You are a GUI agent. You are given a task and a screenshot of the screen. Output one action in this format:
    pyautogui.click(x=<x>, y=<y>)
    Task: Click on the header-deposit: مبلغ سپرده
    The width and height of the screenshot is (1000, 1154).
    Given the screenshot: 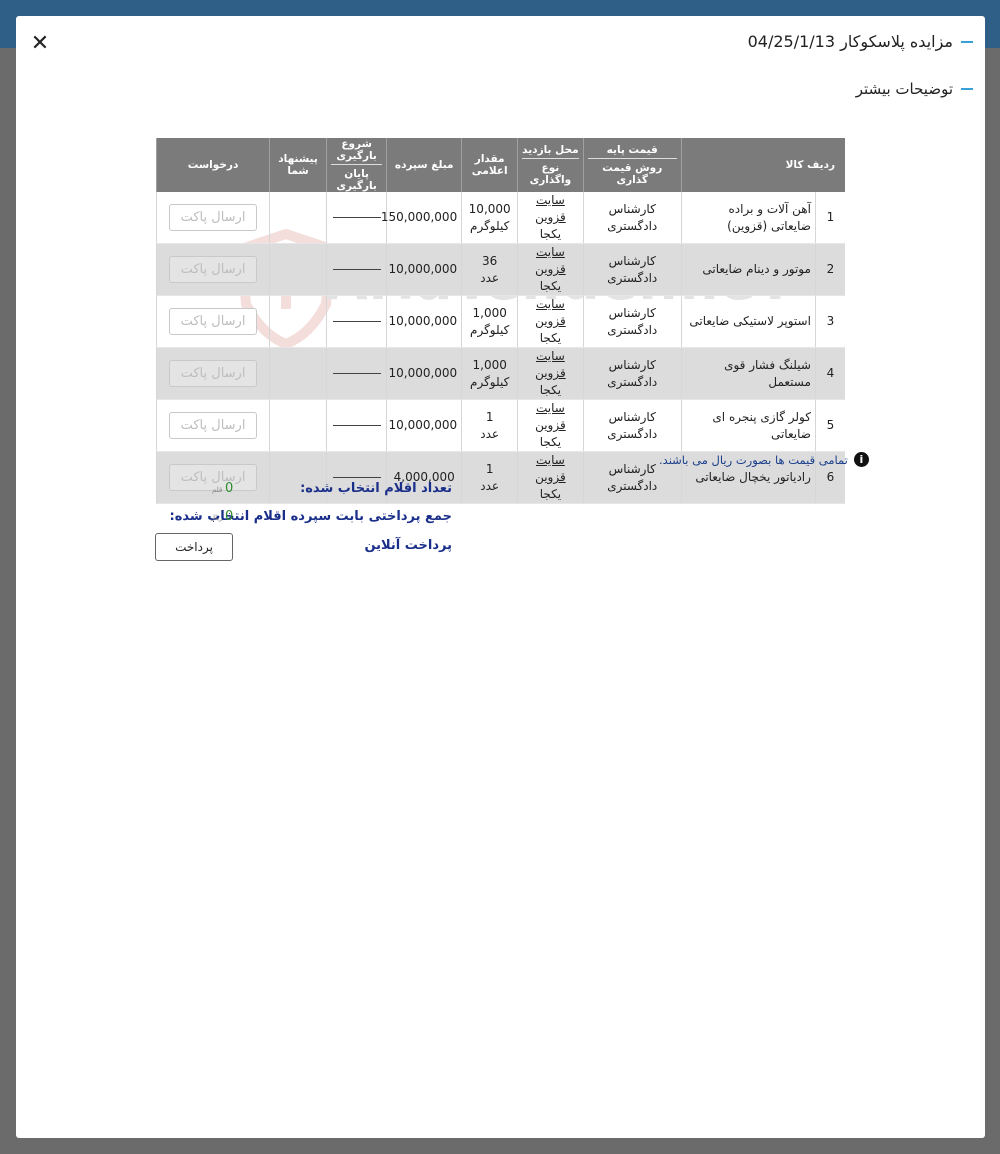 What is the action you would take?
    pyautogui.click(x=424, y=165)
    